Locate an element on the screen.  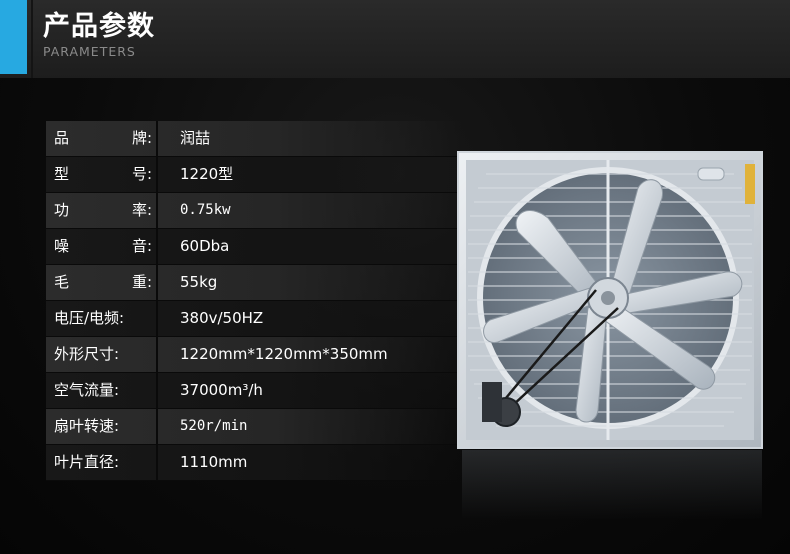
page-header: 产品参数 PARAMETERS is located at coordinates (395, 39).